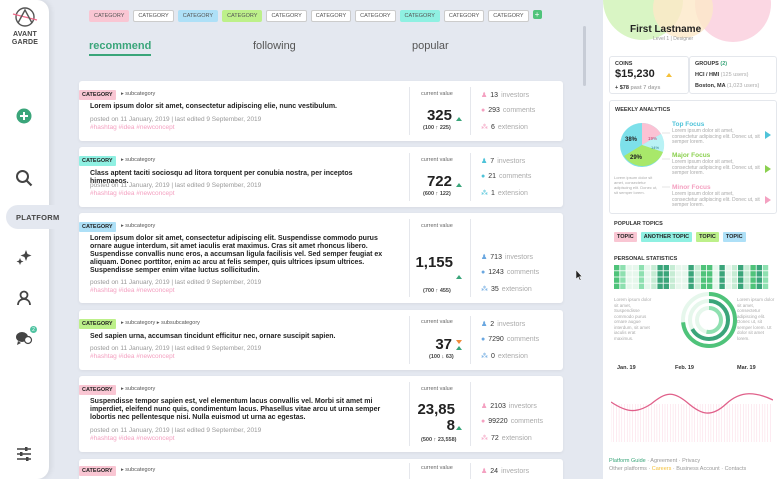  Describe the element at coordinates (37, 217) in the screenshot. I see `platform-tab: PLATFORM` at that location.